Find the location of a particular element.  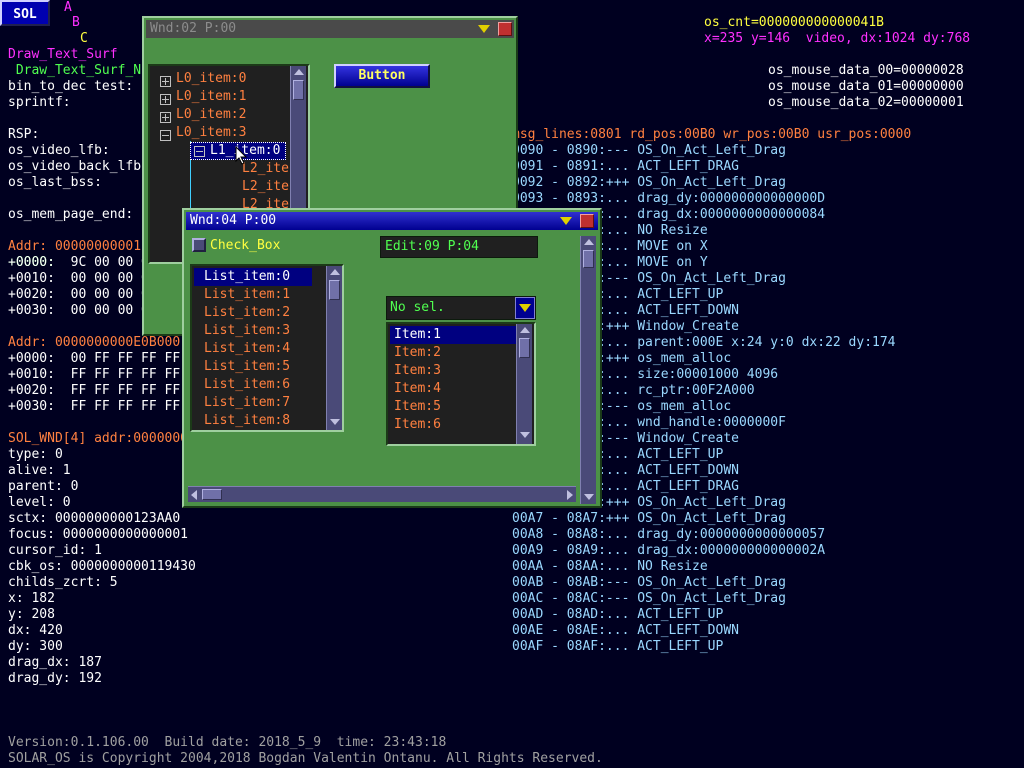

tree-item-l0-2: L0_item:2 is located at coordinates (211, 115).